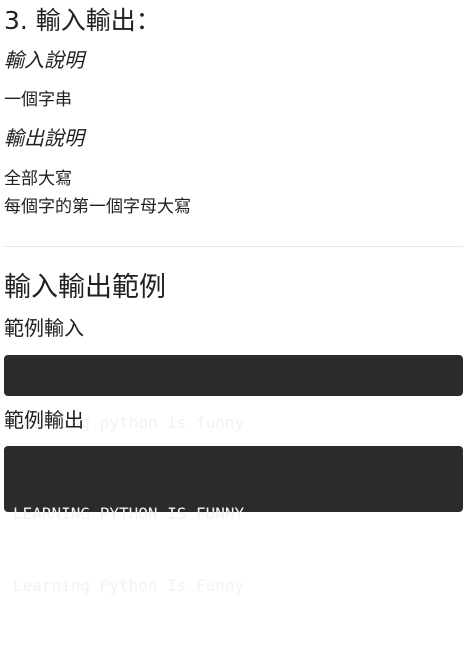 Image resolution: width=463 pixels, height=646 pixels. I want to click on sample-output-heading: 範例輸出, so click(44, 420).